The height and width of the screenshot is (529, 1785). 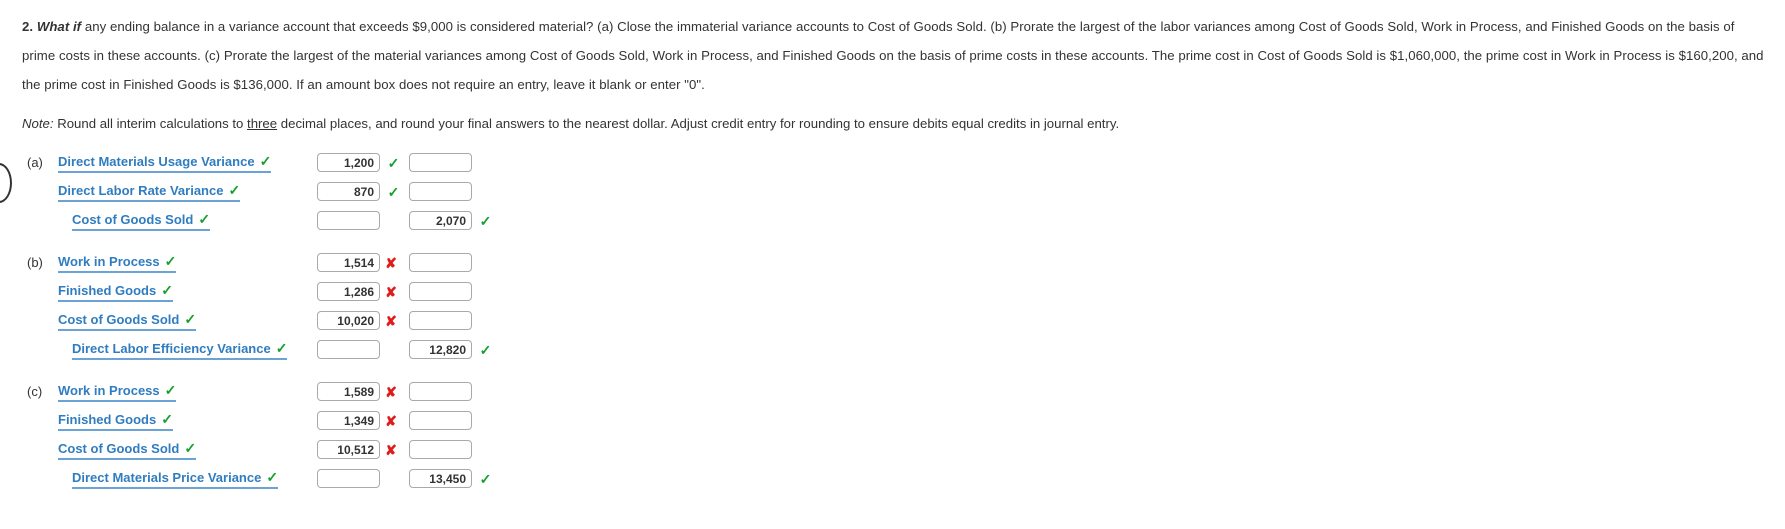 I want to click on account-name-cell: Direct Labor Rate Variance ✓, so click(x=184, y=192).